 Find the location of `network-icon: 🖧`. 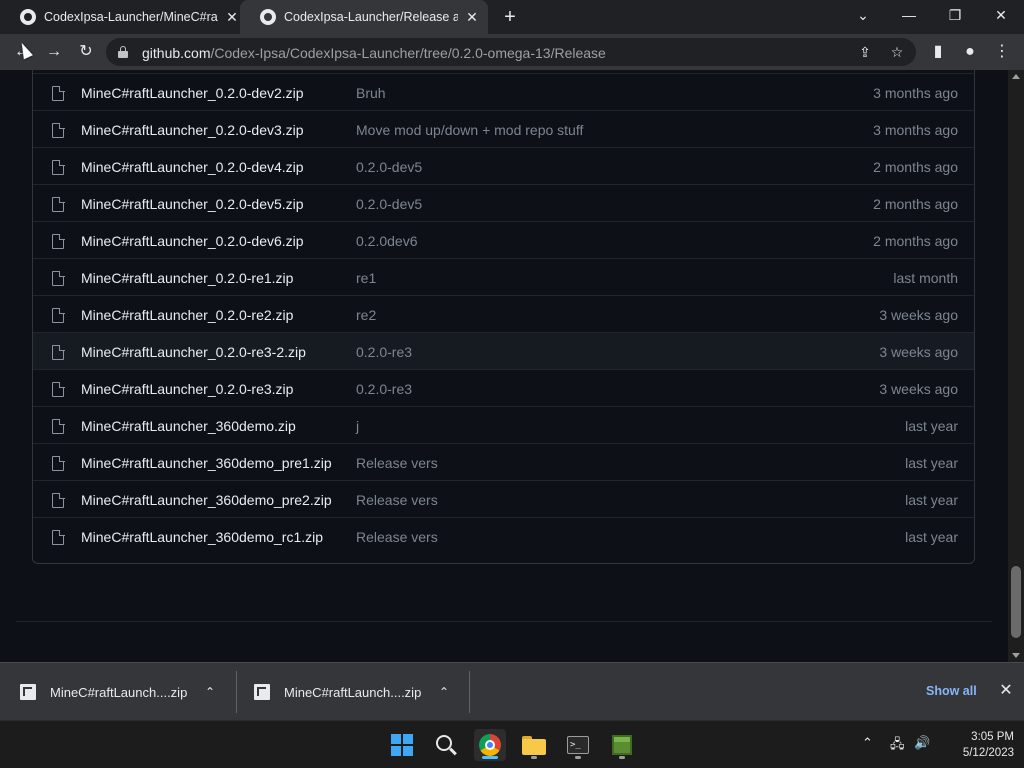

network-icon: 🖧 is located at coordinates (897, 746).